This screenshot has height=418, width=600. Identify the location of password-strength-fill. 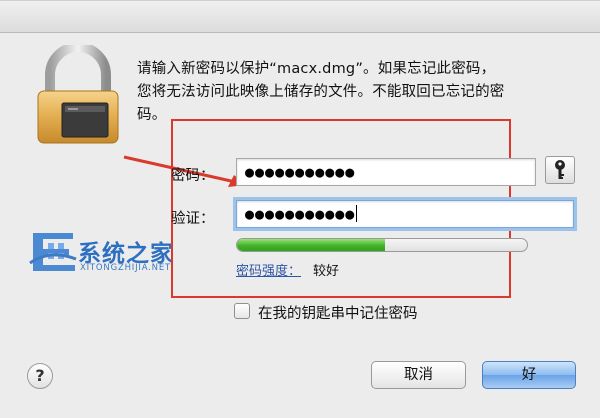
(311, 245).